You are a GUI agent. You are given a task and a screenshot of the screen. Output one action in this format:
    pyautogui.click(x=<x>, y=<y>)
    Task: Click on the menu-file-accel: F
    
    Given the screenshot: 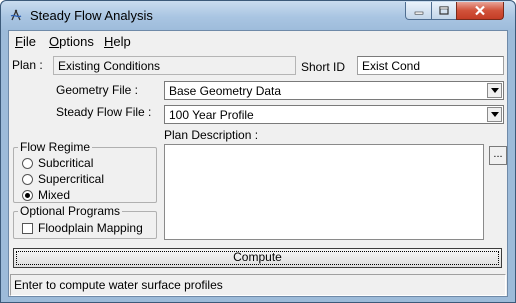 What is the action you would take?
    pyautogui.click(x=19, y=41)
    